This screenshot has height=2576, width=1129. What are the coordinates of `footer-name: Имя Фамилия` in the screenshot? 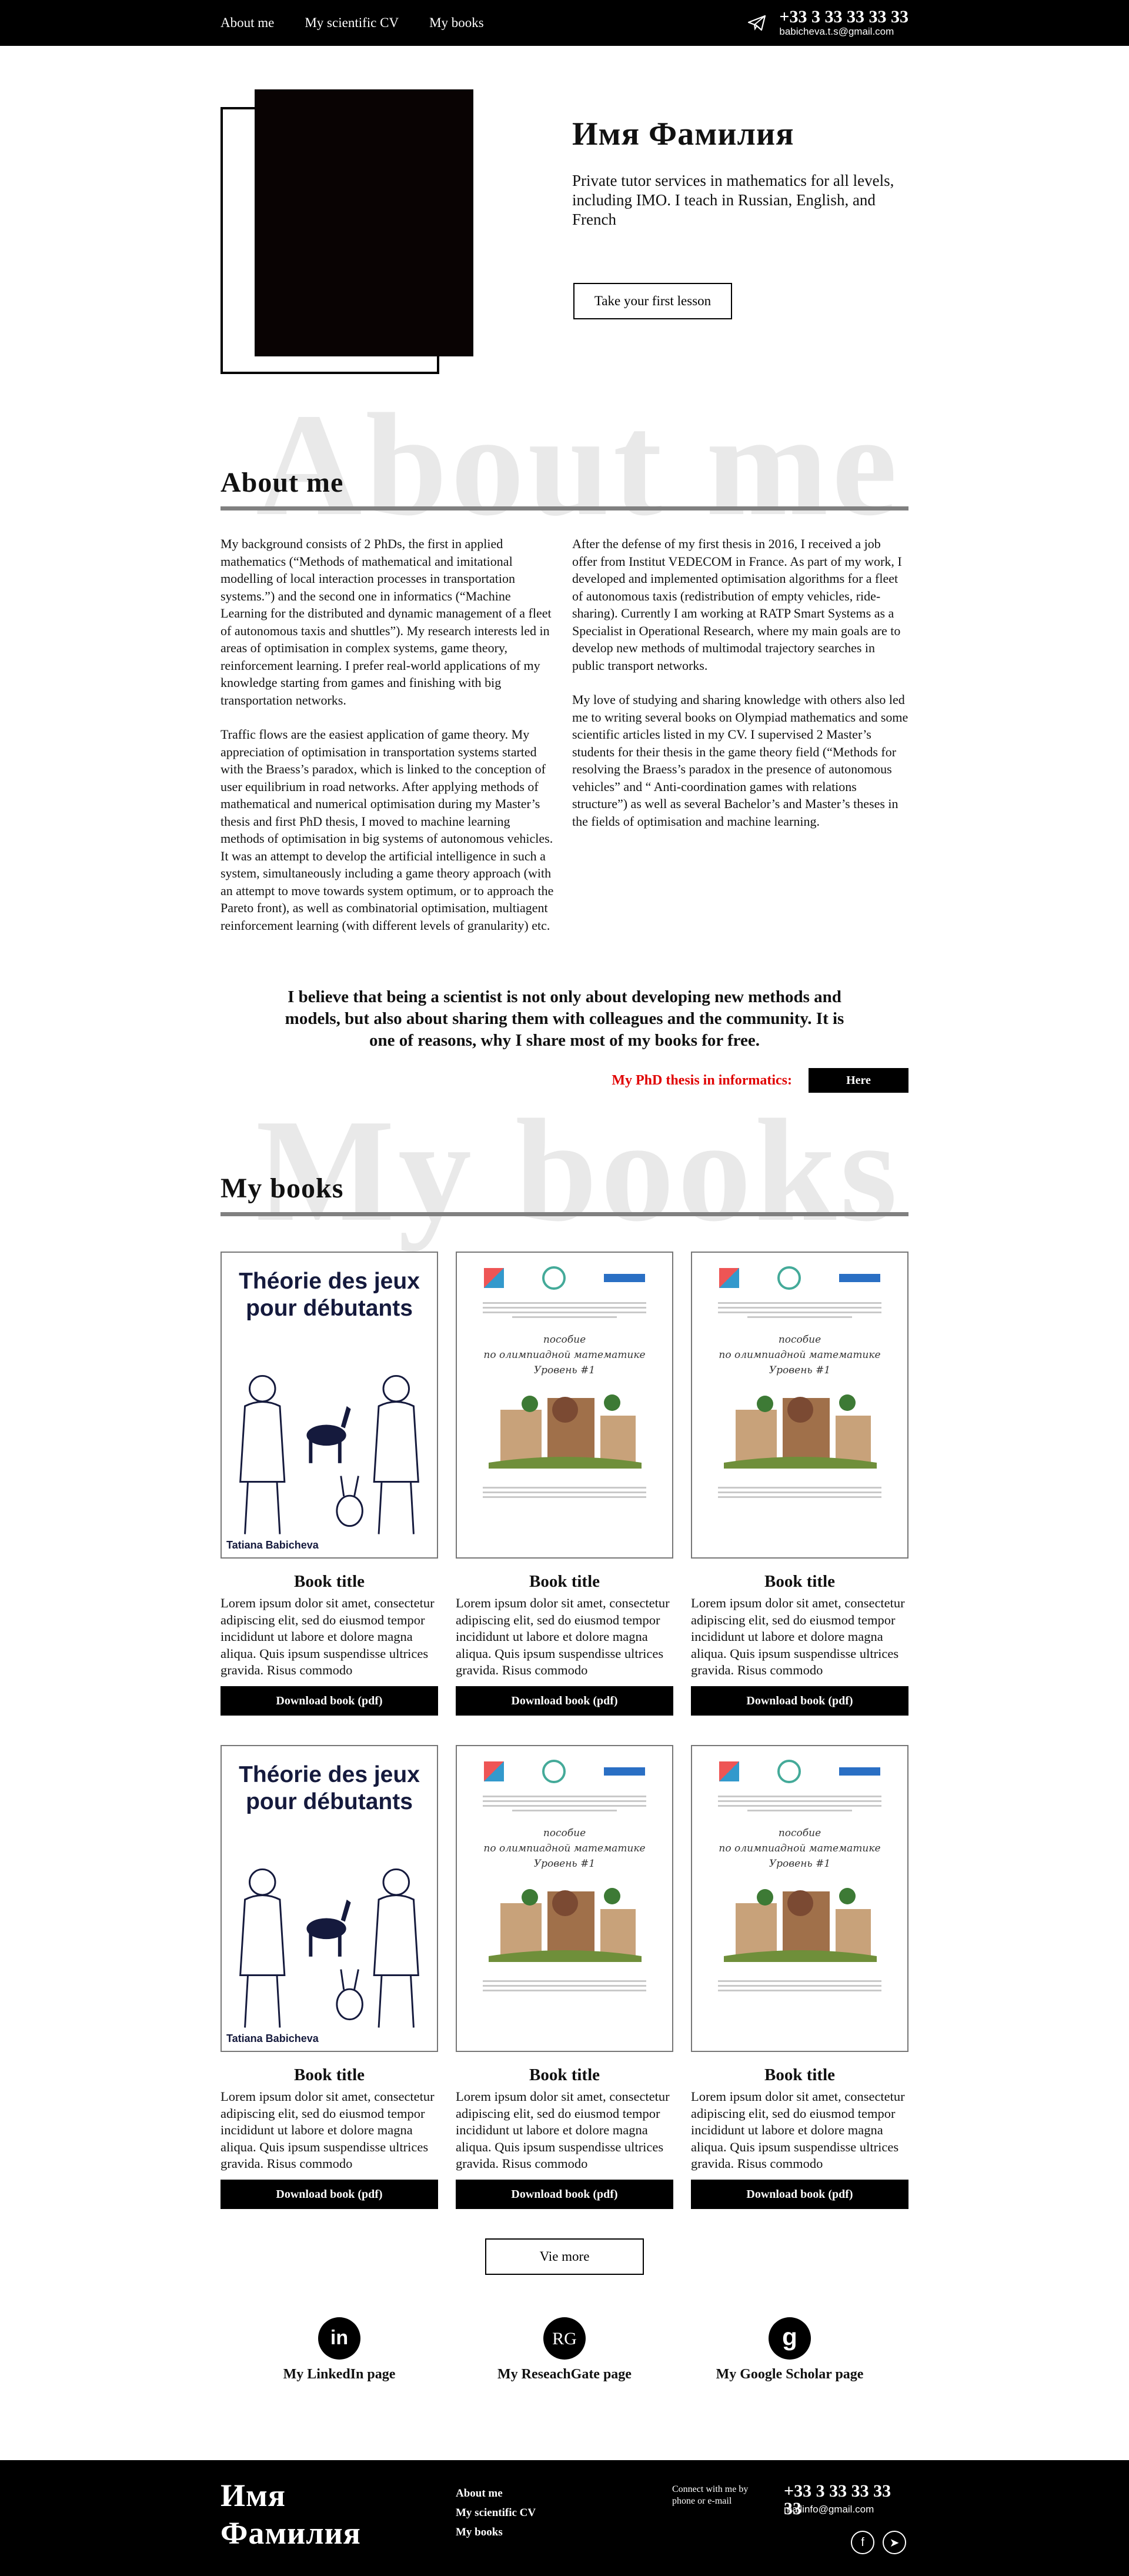 It's located at (291, 2514).